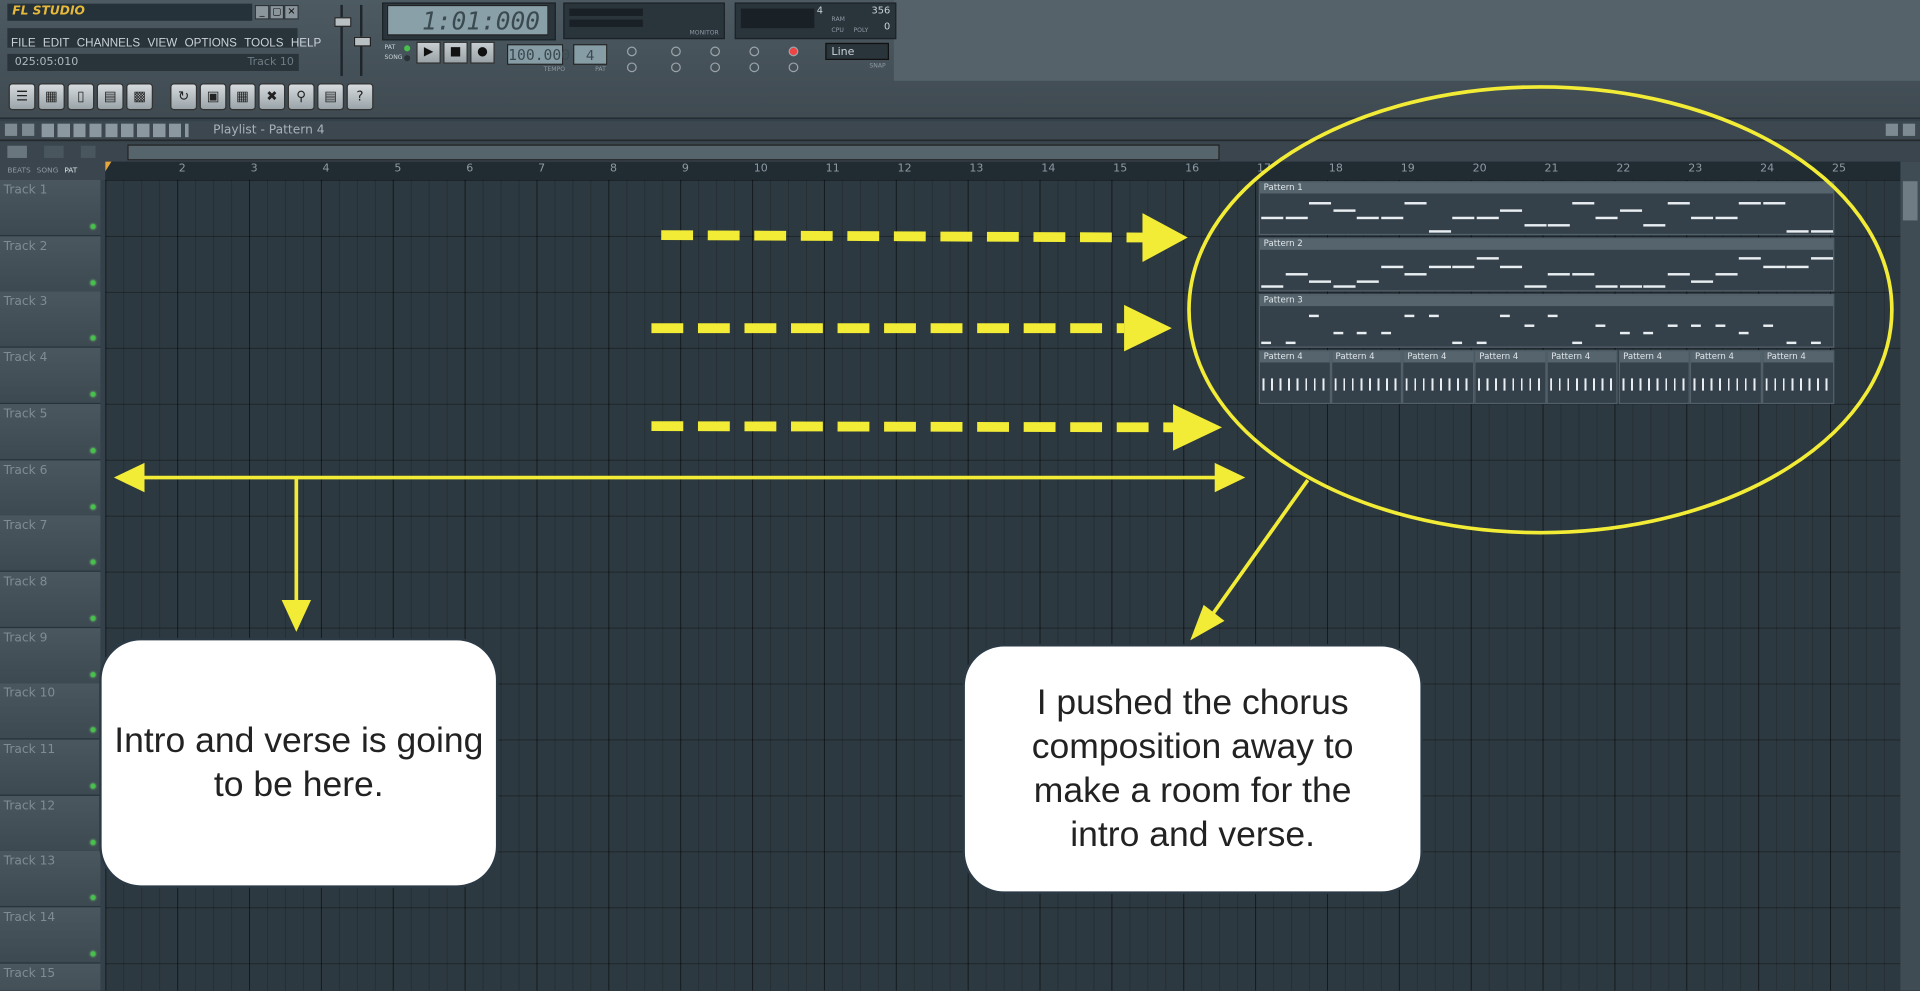 The image size is (1920, 991). I want to click on span-arrowhead-left, so click(129, 477).